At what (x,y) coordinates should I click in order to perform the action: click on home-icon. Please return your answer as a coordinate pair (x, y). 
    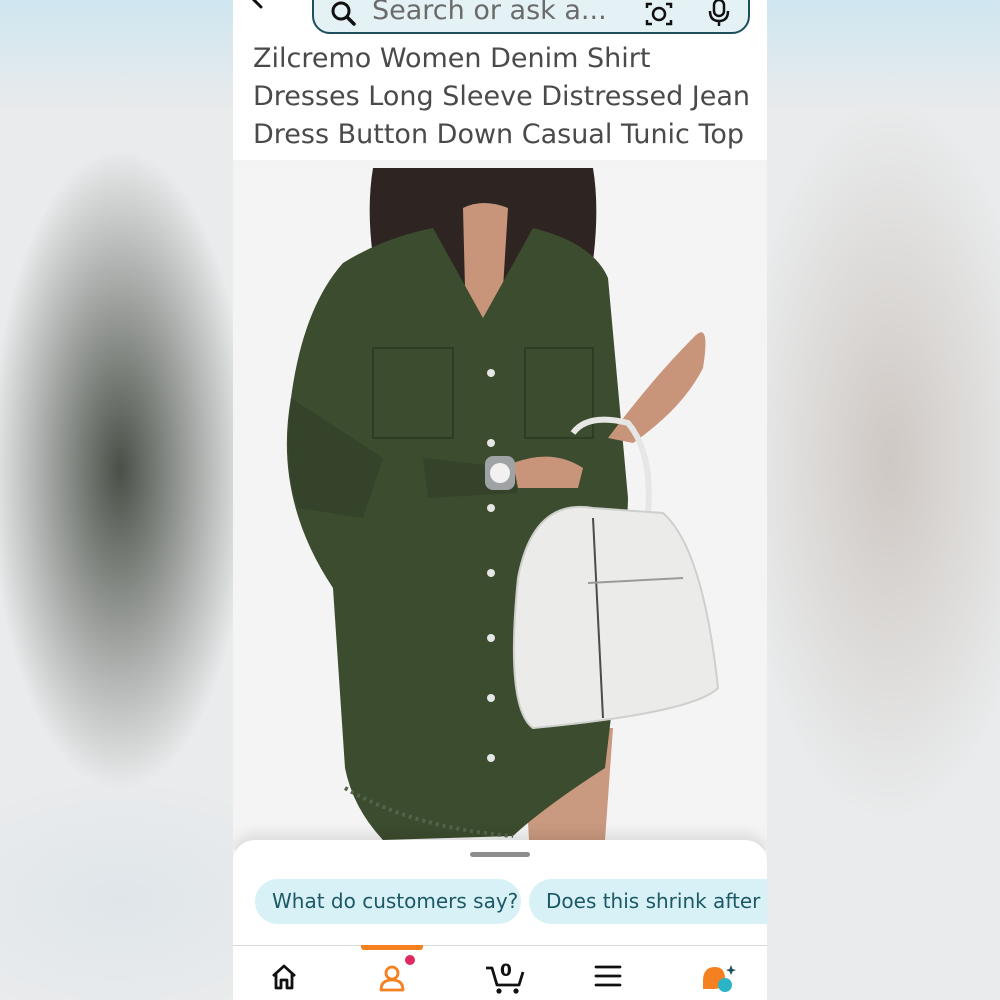
    Looking at the image, I should click on (284, 977).